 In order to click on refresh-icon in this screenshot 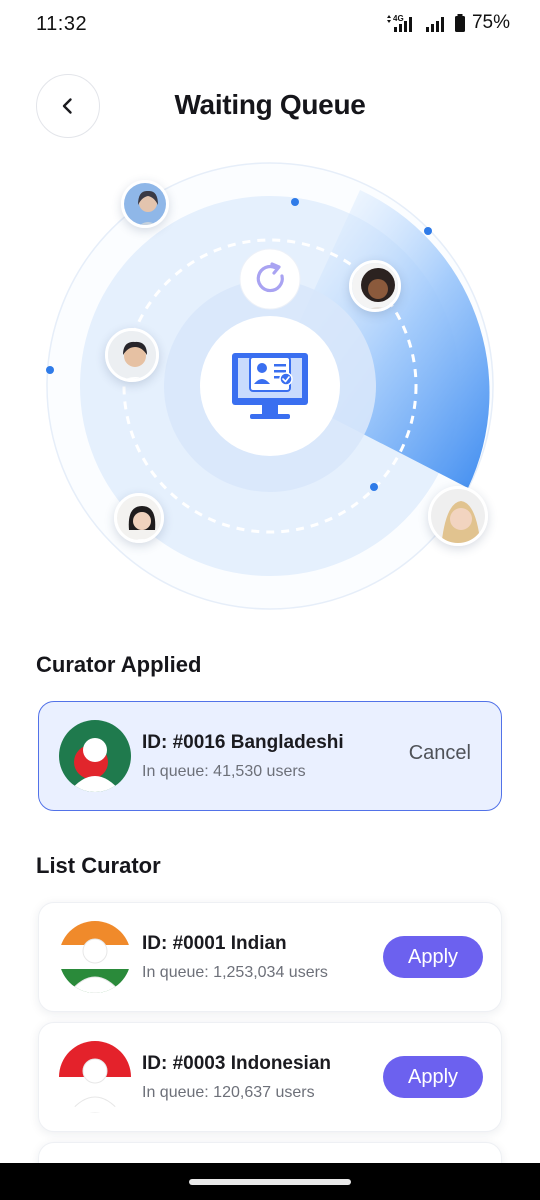, I will do `click(270, 279)`.